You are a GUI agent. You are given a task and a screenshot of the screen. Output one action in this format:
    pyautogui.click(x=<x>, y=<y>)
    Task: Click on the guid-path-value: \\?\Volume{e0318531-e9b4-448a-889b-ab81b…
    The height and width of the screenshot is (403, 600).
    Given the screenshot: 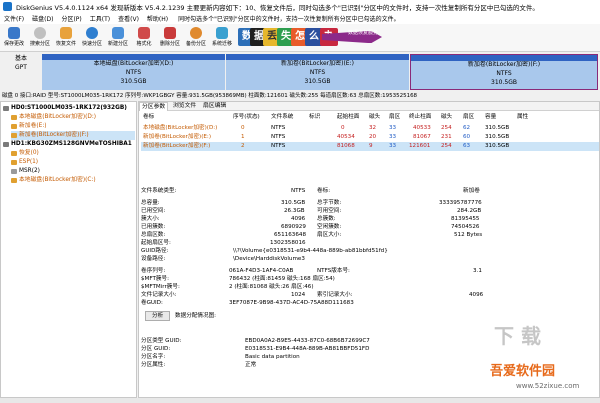 What is the action you would take?
    pyautogui.click(x=310, y=251)
    